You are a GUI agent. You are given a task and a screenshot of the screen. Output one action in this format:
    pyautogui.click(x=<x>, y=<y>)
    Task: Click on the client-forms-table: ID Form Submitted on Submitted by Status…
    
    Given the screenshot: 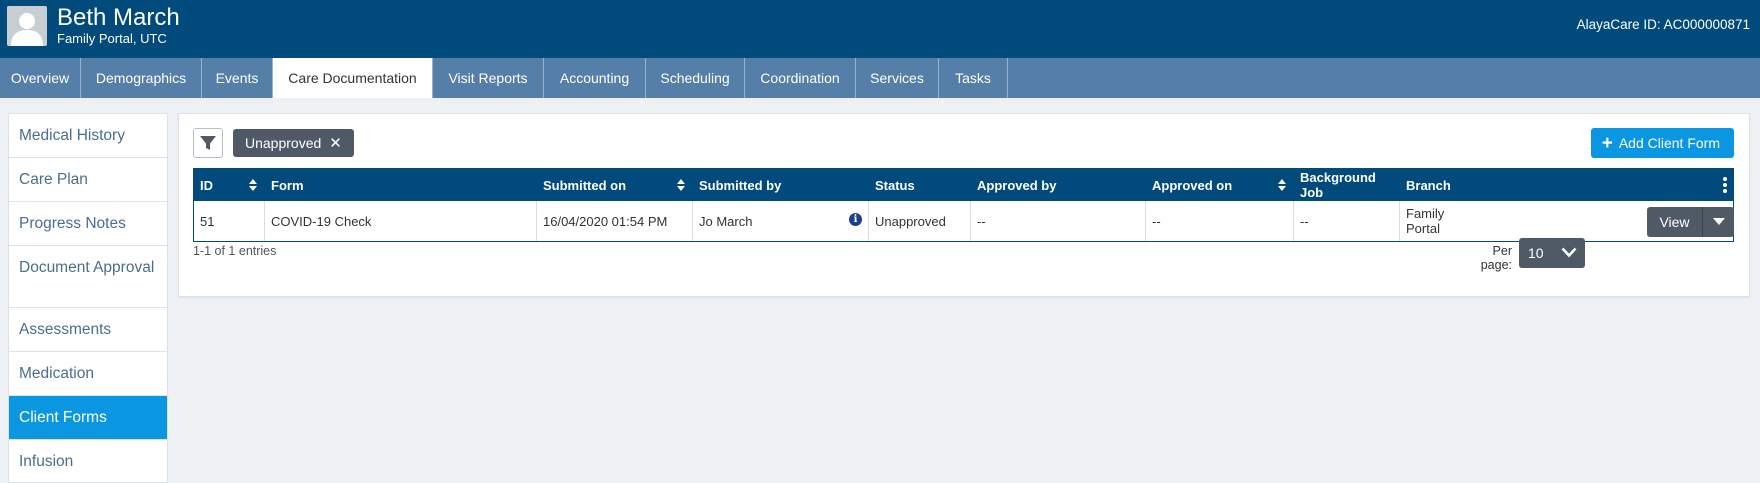 What is the action you would take?
    pyautogui.click(x=963, y=205)
    